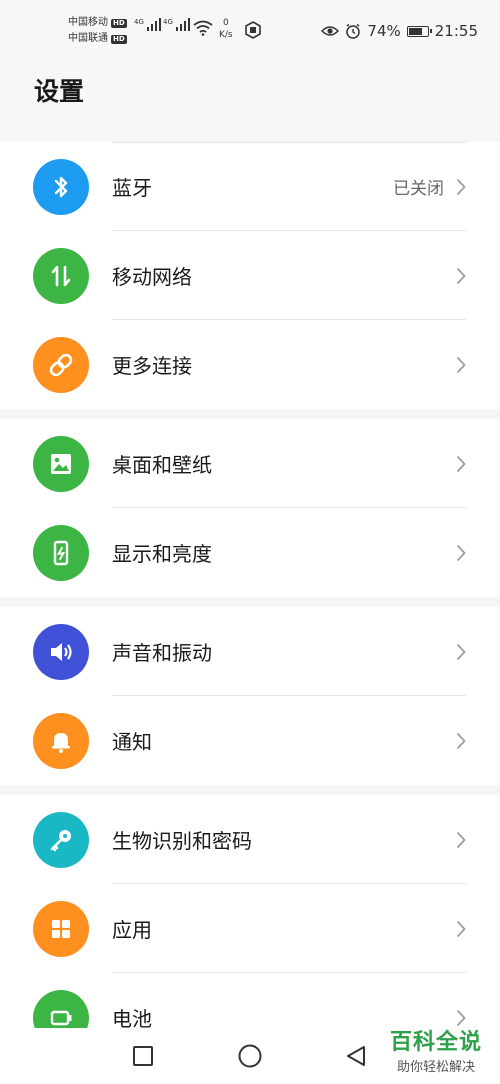  I want to click on speaker-icon, so click(61, 651).